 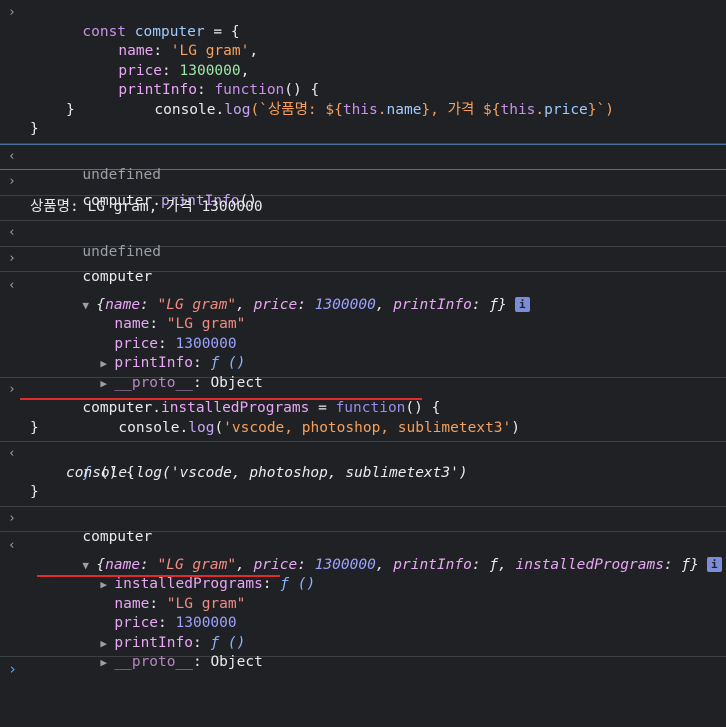 I want to click on console-entry-input: › computer.printInfo(), so click(x=363, y=189).